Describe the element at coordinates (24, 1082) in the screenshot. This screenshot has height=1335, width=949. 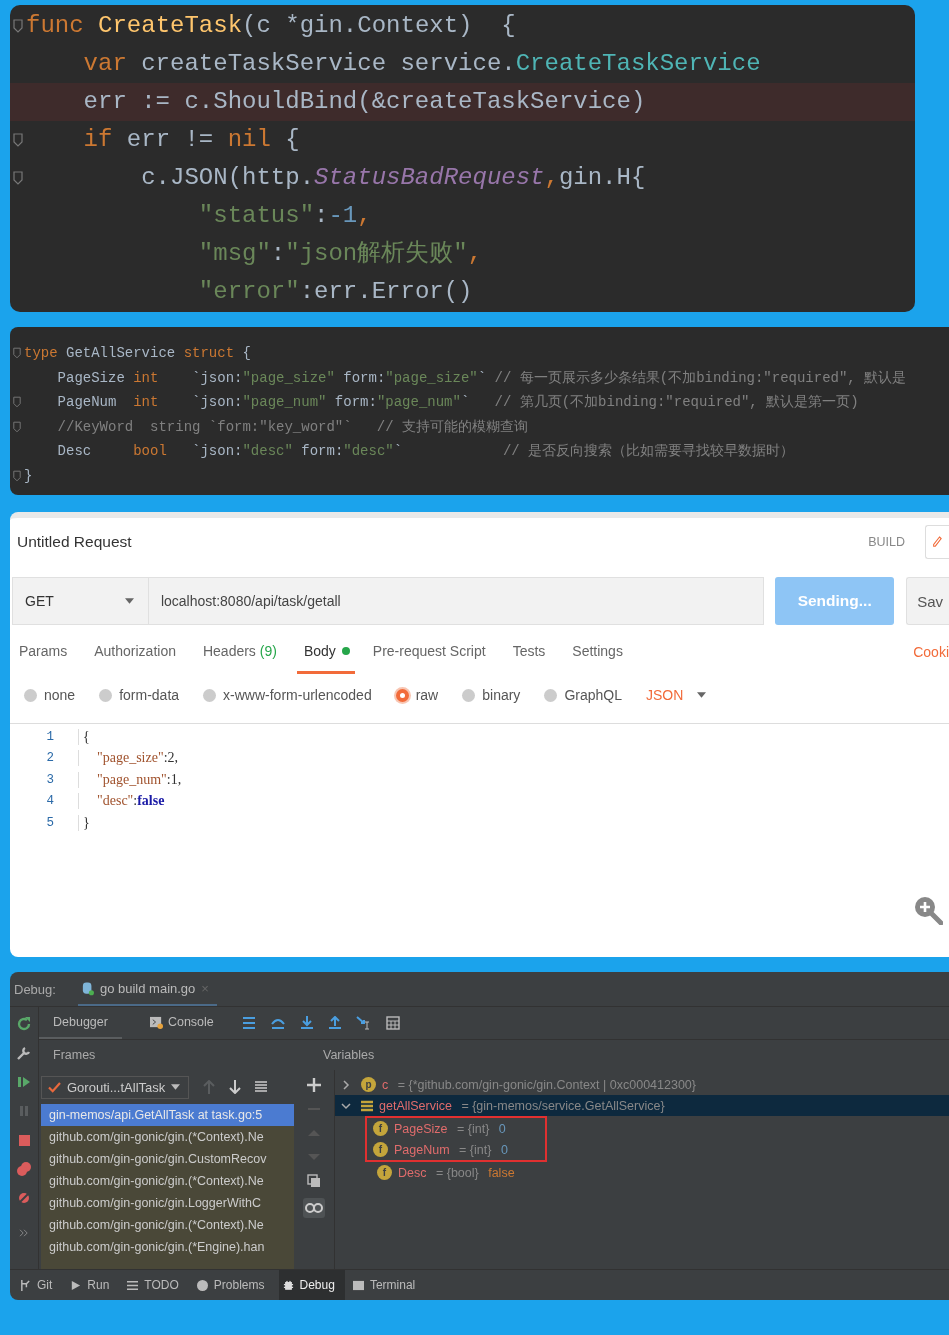
I see `resume-icon` at that location.